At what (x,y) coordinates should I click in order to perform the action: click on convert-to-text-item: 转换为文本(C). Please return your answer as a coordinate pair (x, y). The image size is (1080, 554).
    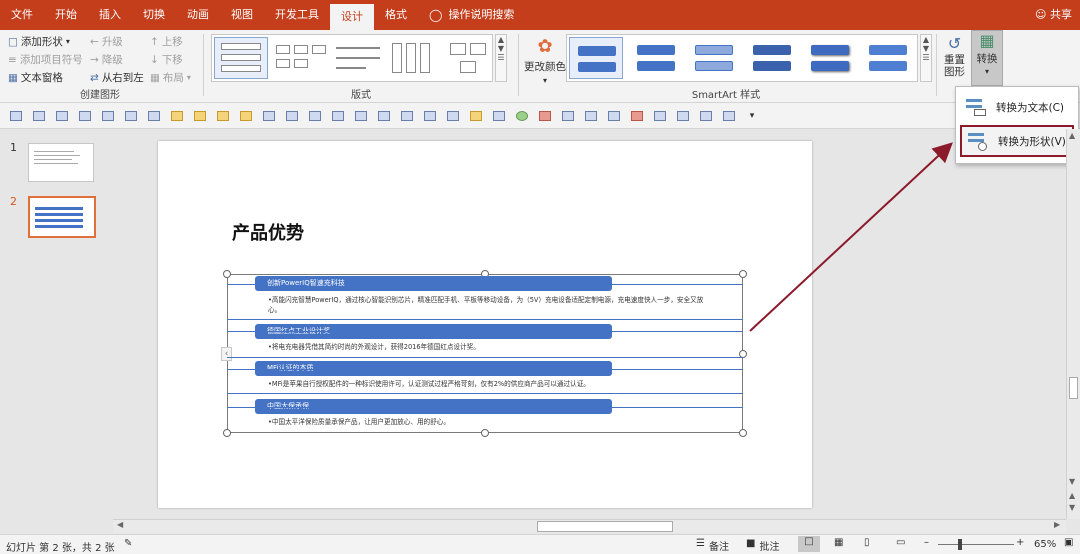
    Looking at the image, I should click on (1017, 107).